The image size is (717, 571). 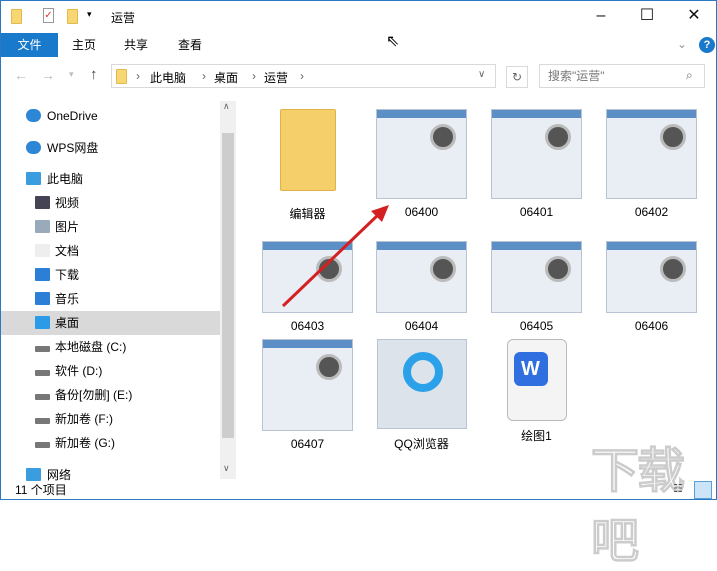 What do you see at coordinates (331, 260) in the screenshot?
I see `arrow-line` at bounding box center [331, 260].